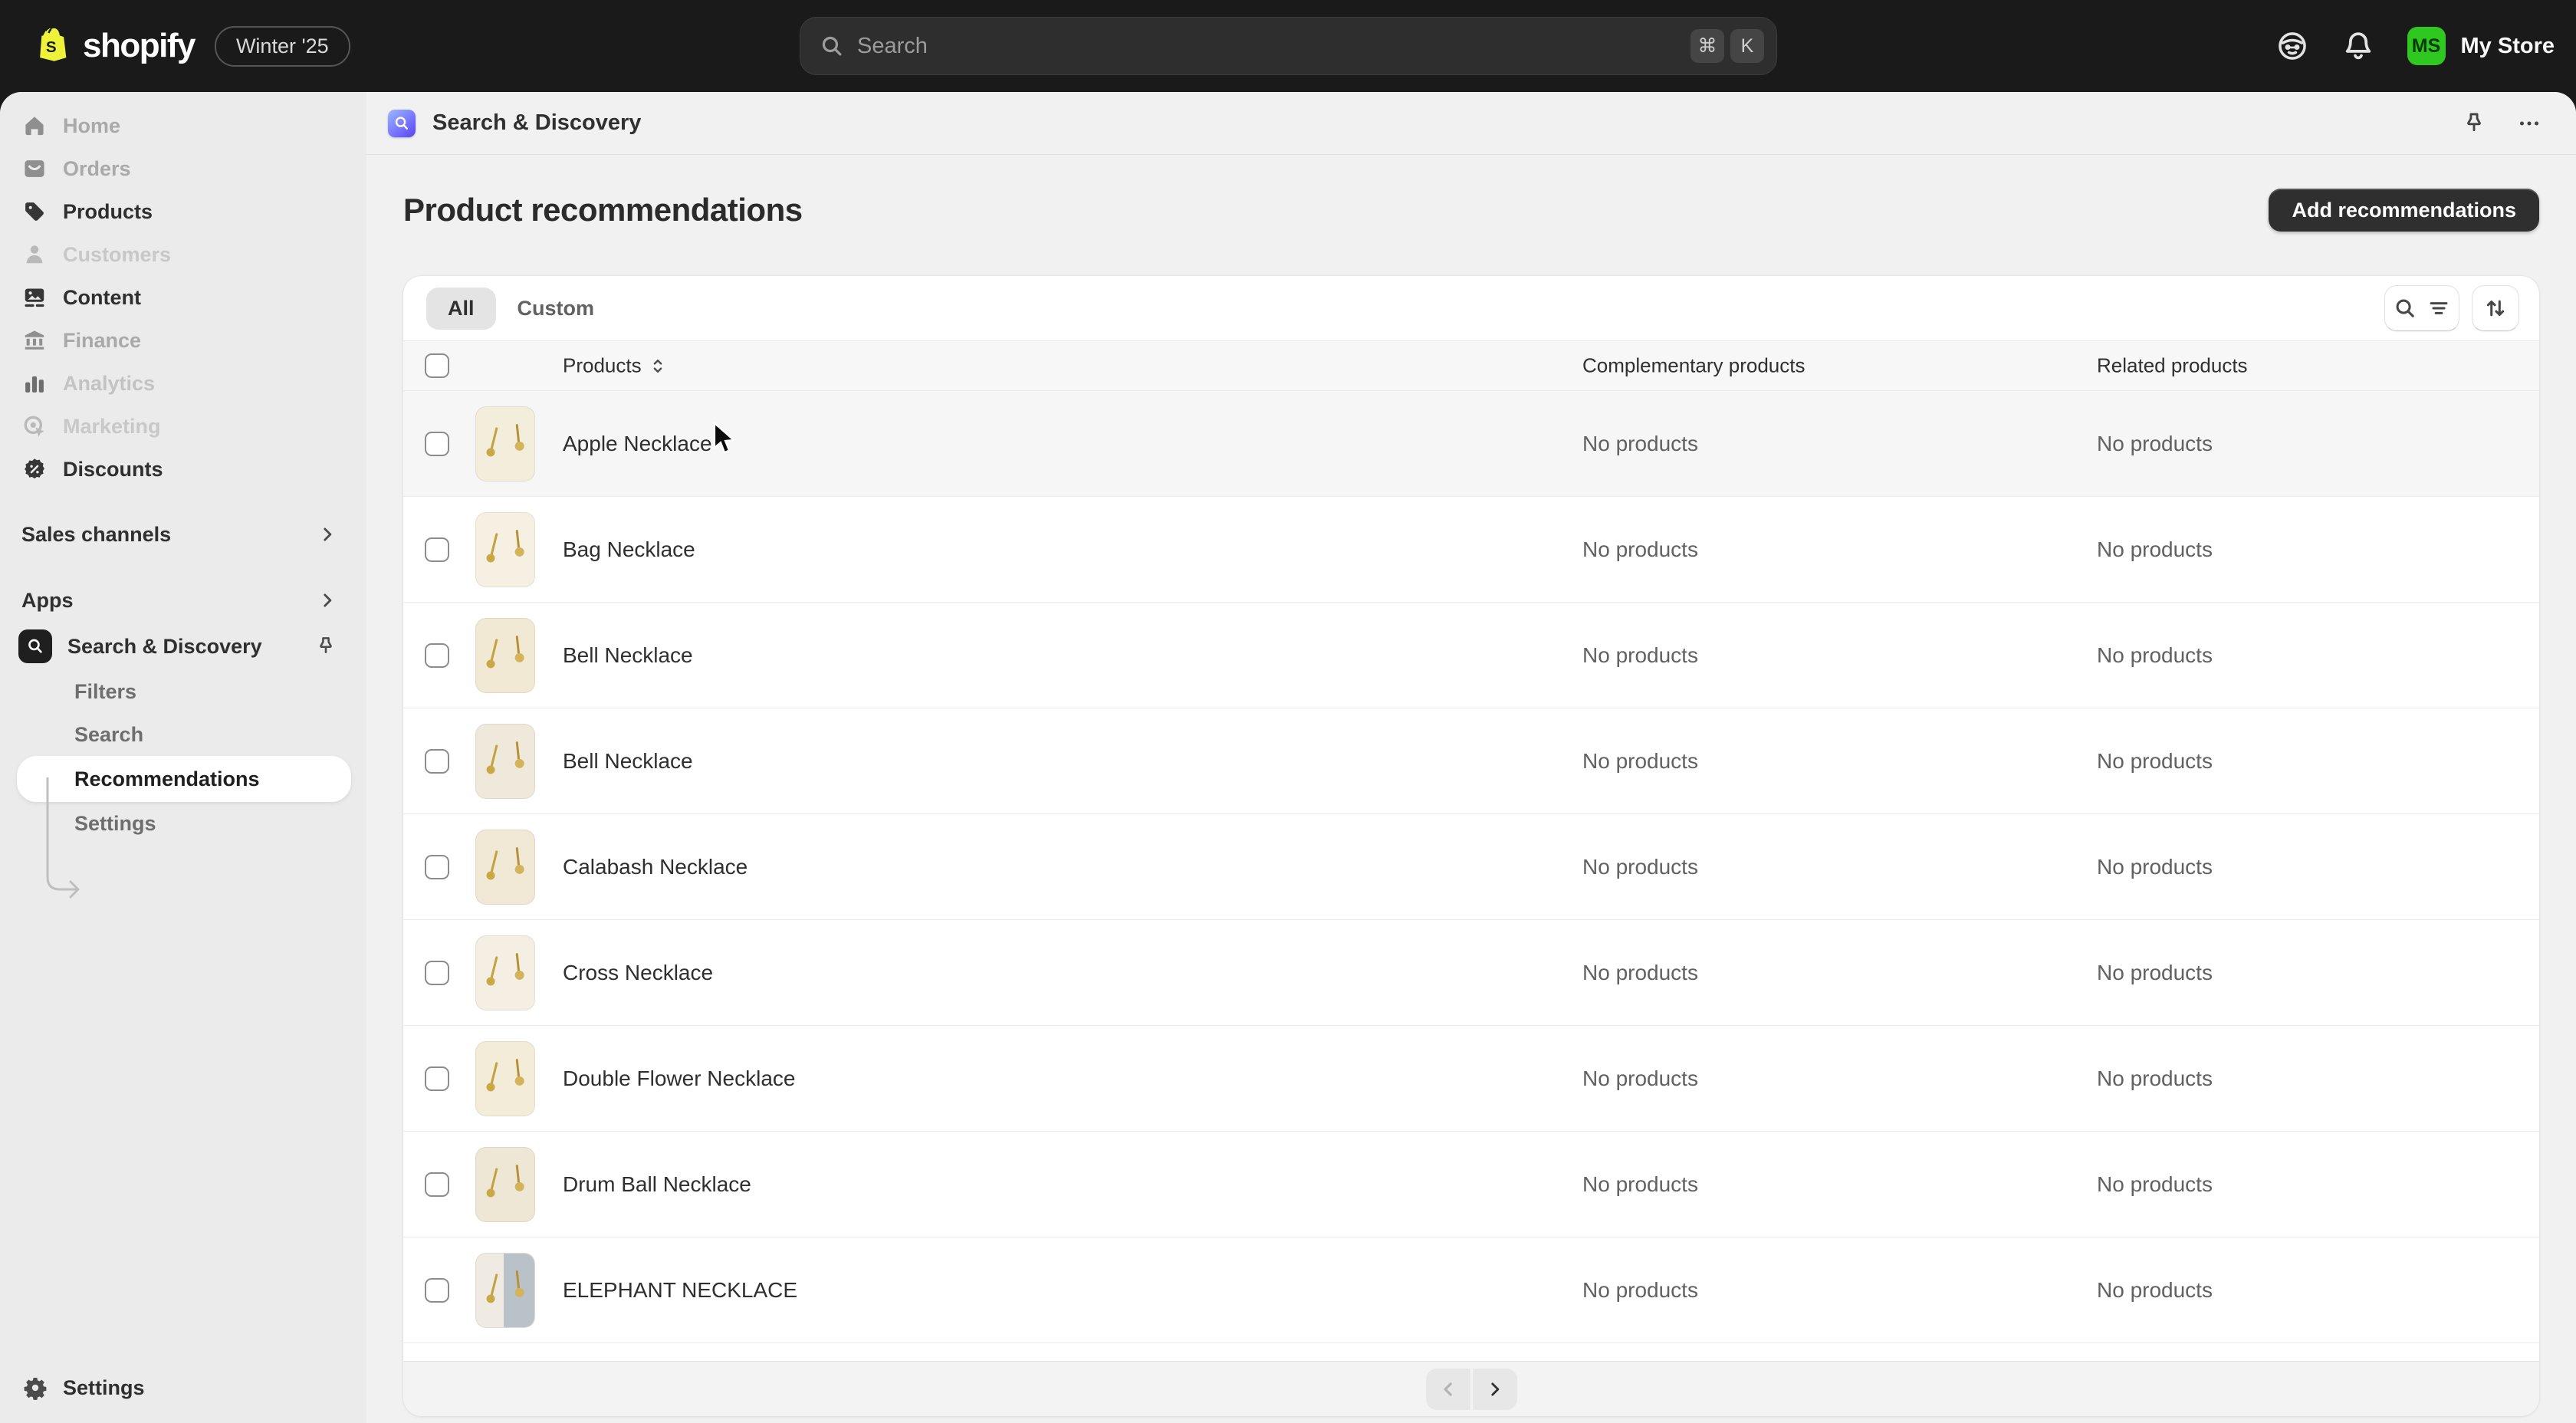 This screenshot has width=2576, height=1423. What do you see at coordinates (183, 383) in the screenshot?
I see `sidebar-item-analytics: Analytics` at bounding box center [183, 383].